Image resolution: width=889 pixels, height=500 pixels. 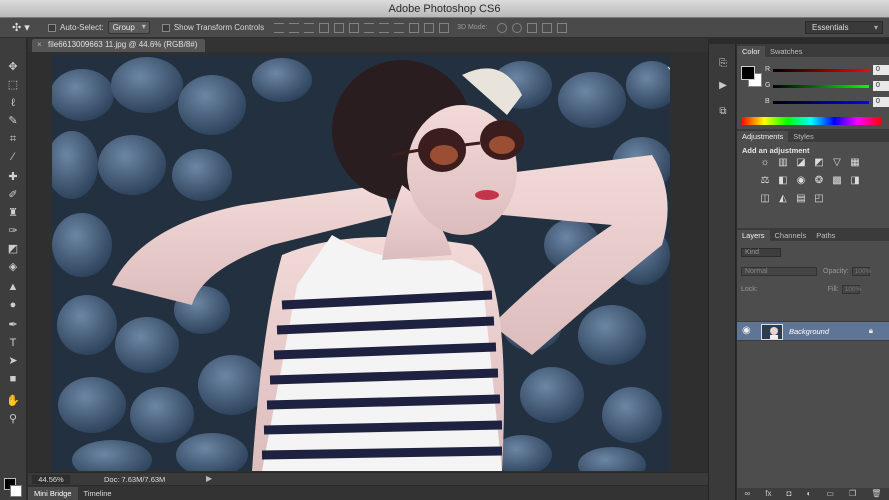 I want to click on align-bottom-icon, so click(x=309, y=27).